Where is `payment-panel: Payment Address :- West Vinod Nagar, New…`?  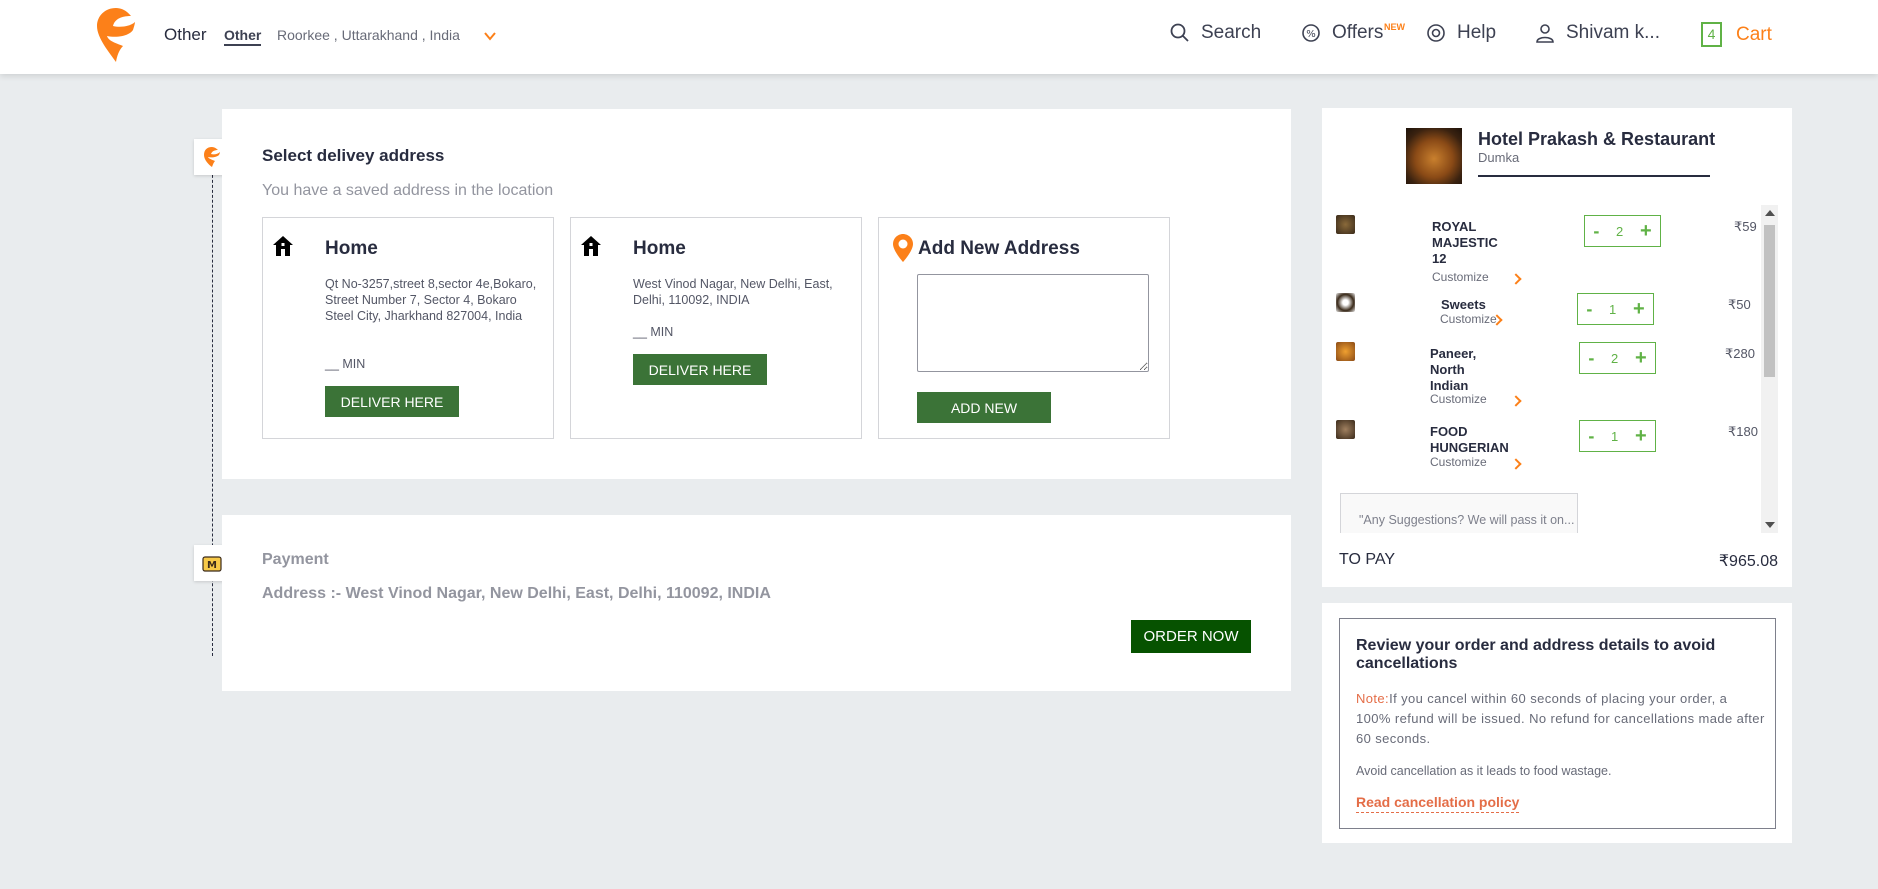 payment-panel: Payment Address :- West Vinod Nagar, New… is located at coordinates (756, 603).